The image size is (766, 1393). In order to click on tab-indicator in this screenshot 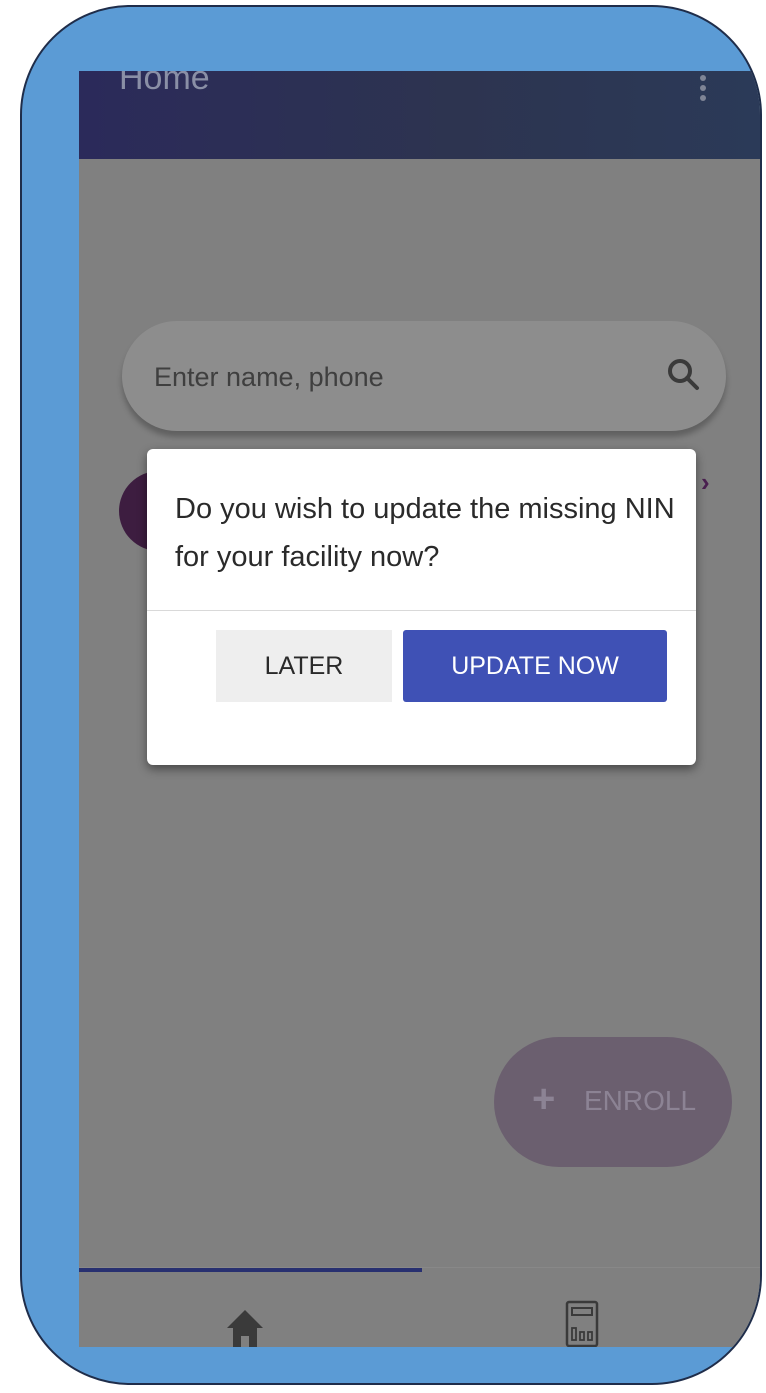, I will do `click(250, 1270)`.